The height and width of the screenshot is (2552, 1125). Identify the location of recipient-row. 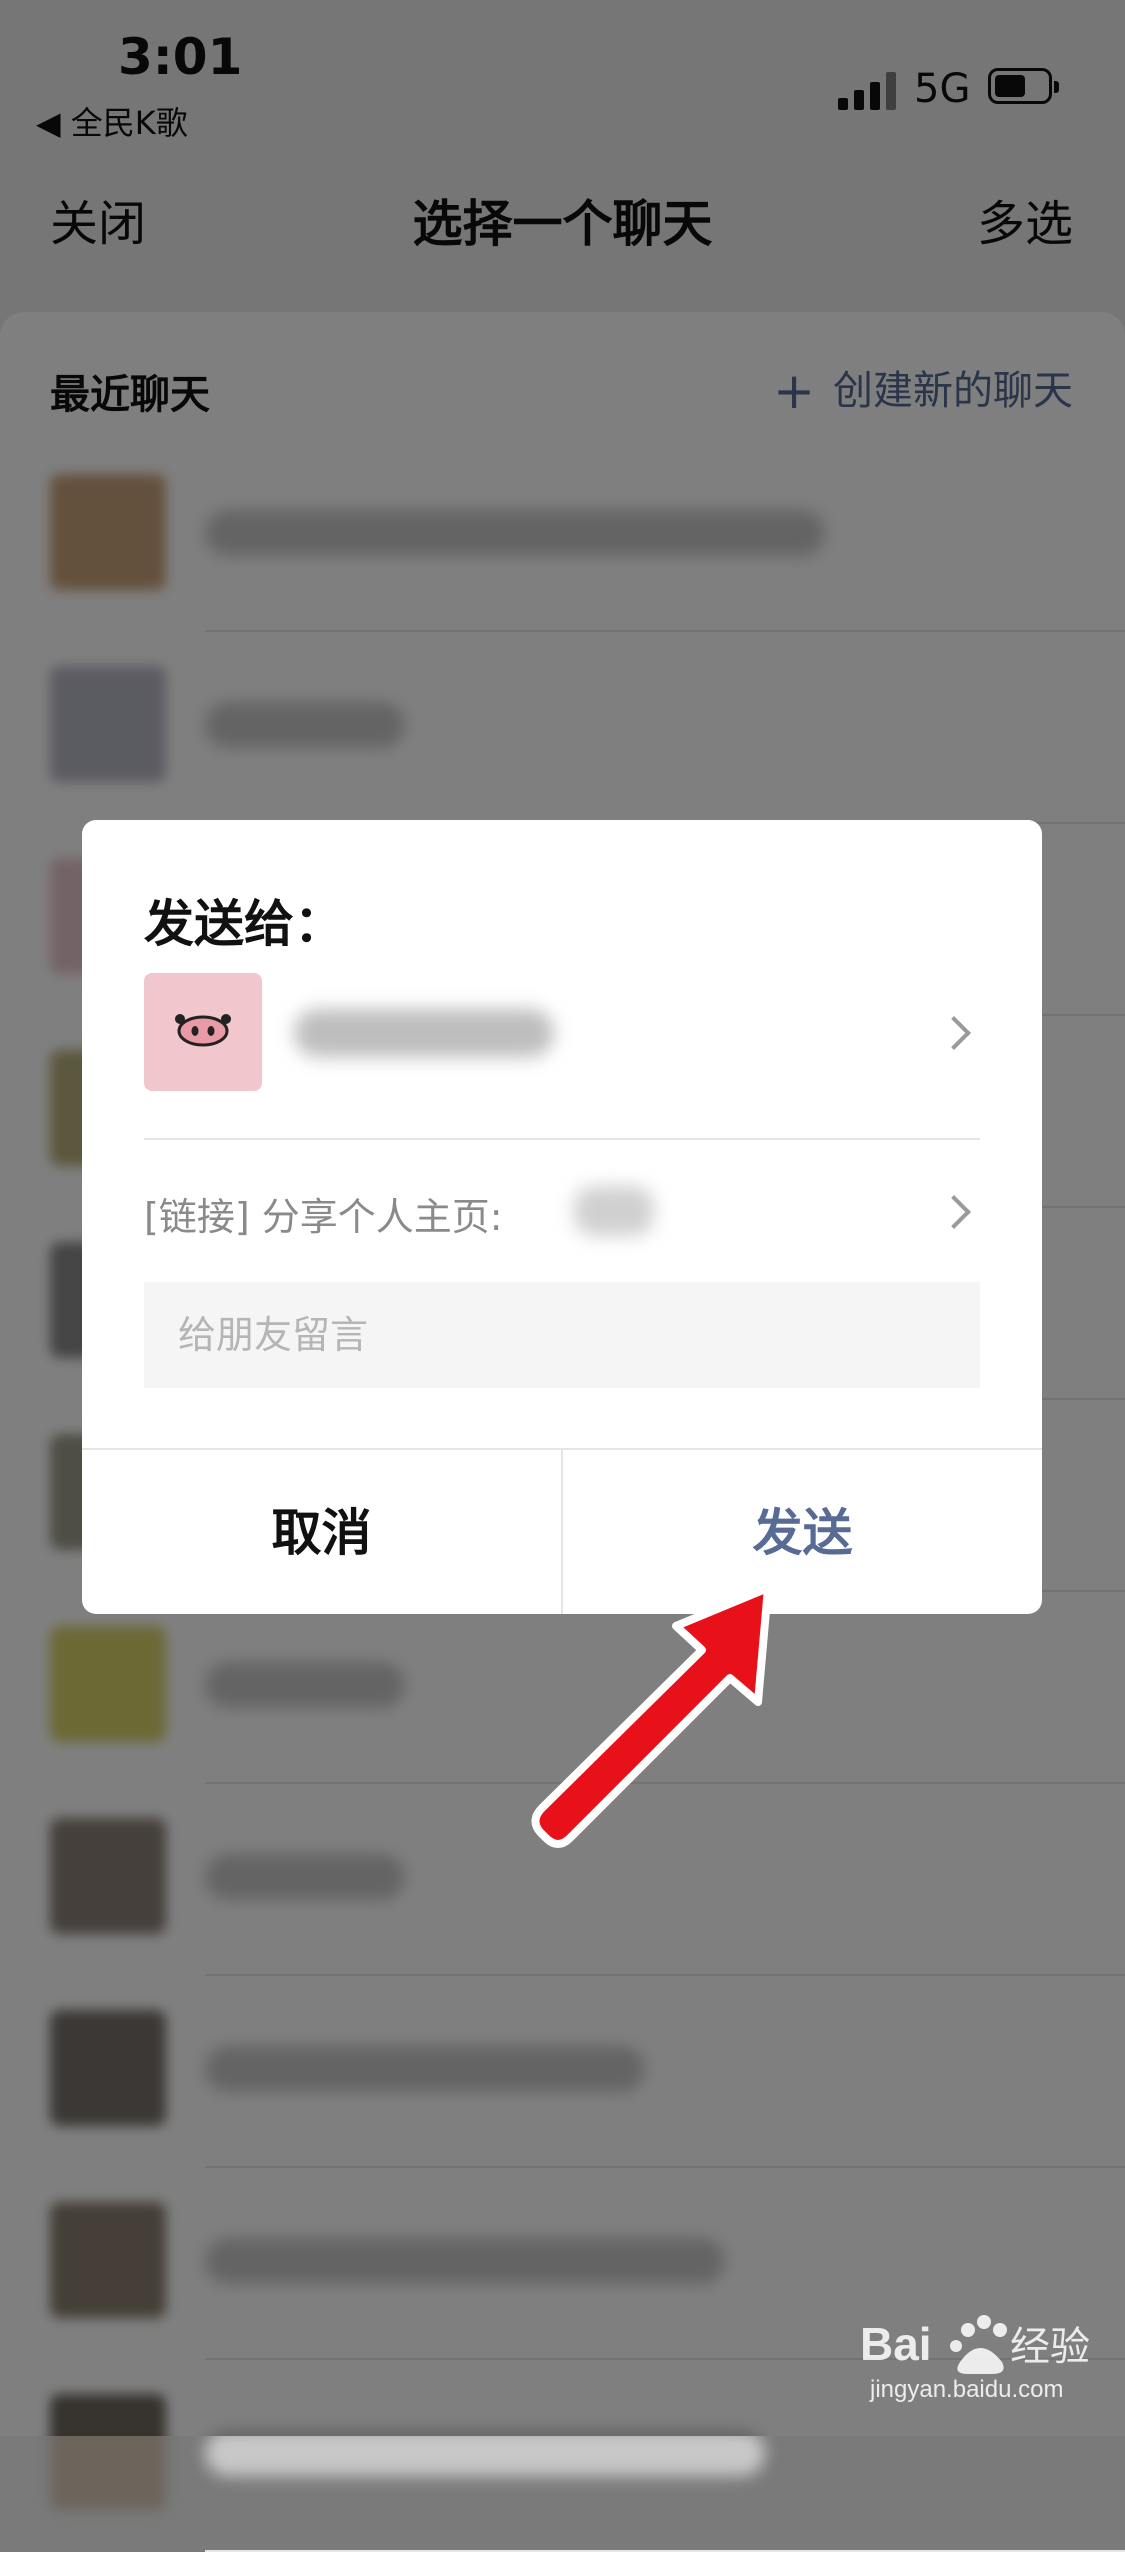
(562, 1033).